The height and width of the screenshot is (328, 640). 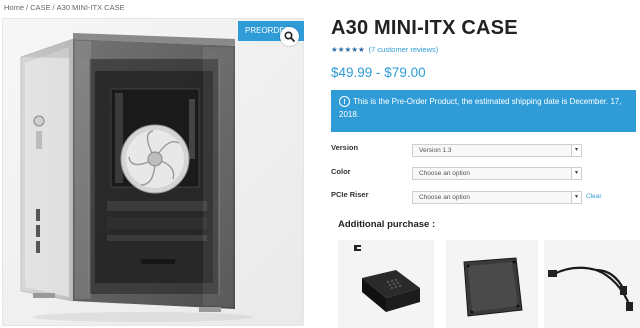 I want to click on color-select-value: Choose an option, so click(x=444, y=173).